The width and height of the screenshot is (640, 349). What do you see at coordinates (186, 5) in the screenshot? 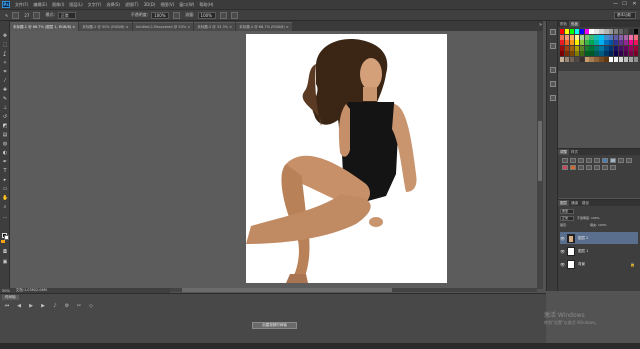
I see `menu-window: 窗口(W)` at bounding box center [186, 5].